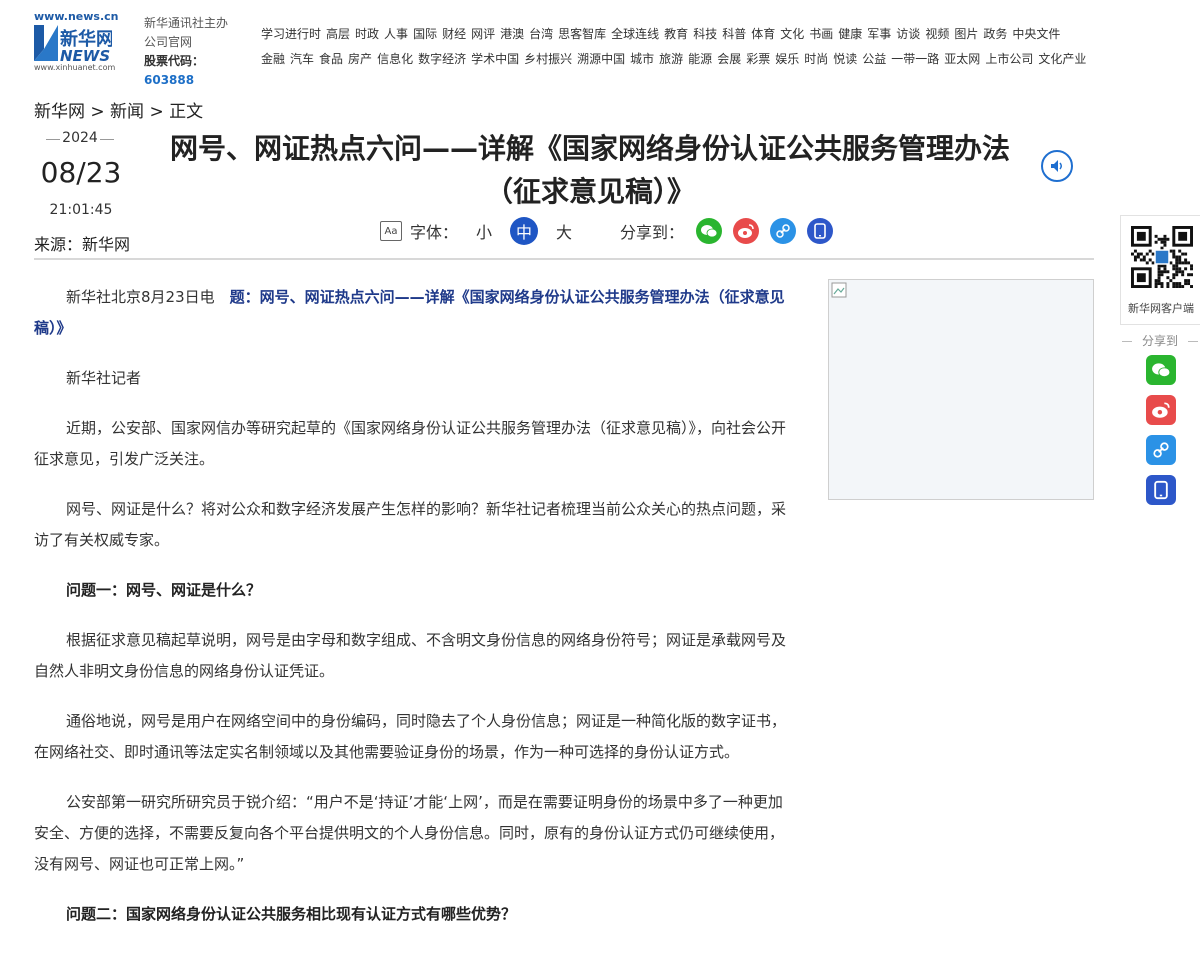 The width and height of the screenshot is (1200, 977). Describe the element at coordinates (1161, 308) in the screenshot. I see `client-app-label: 新华网客户端` at that location.